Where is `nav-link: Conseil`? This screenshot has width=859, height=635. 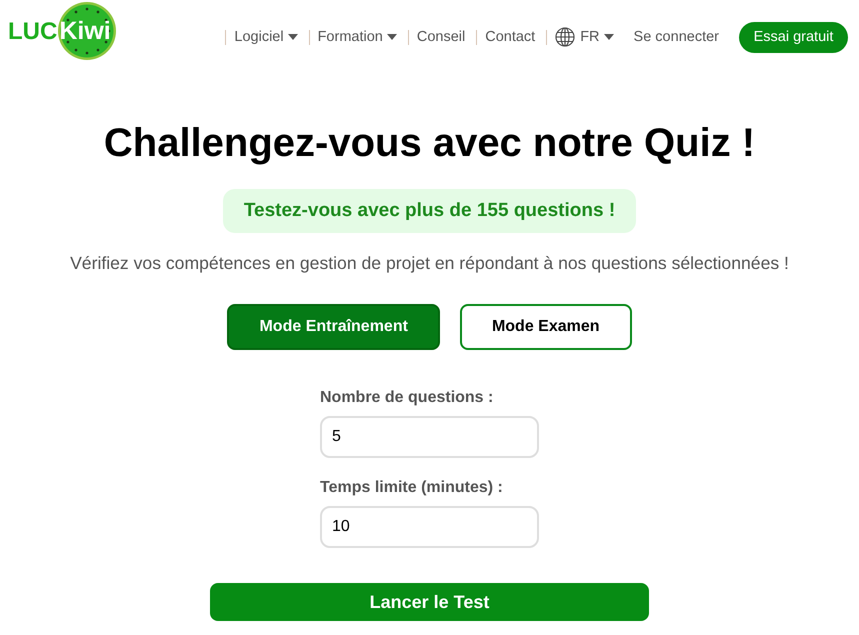 nav-link: Conseil is located at coordinates (441, 37).